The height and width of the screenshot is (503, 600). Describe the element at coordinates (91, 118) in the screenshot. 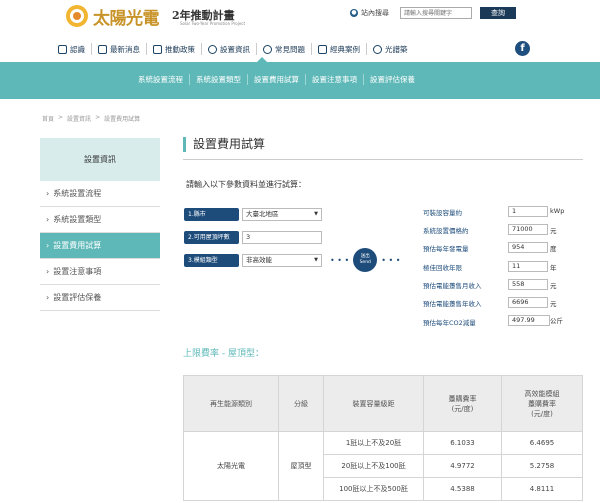

I see `breadcrumb: 首頁 > 設置資訊 > 設置費用試算` at that location.